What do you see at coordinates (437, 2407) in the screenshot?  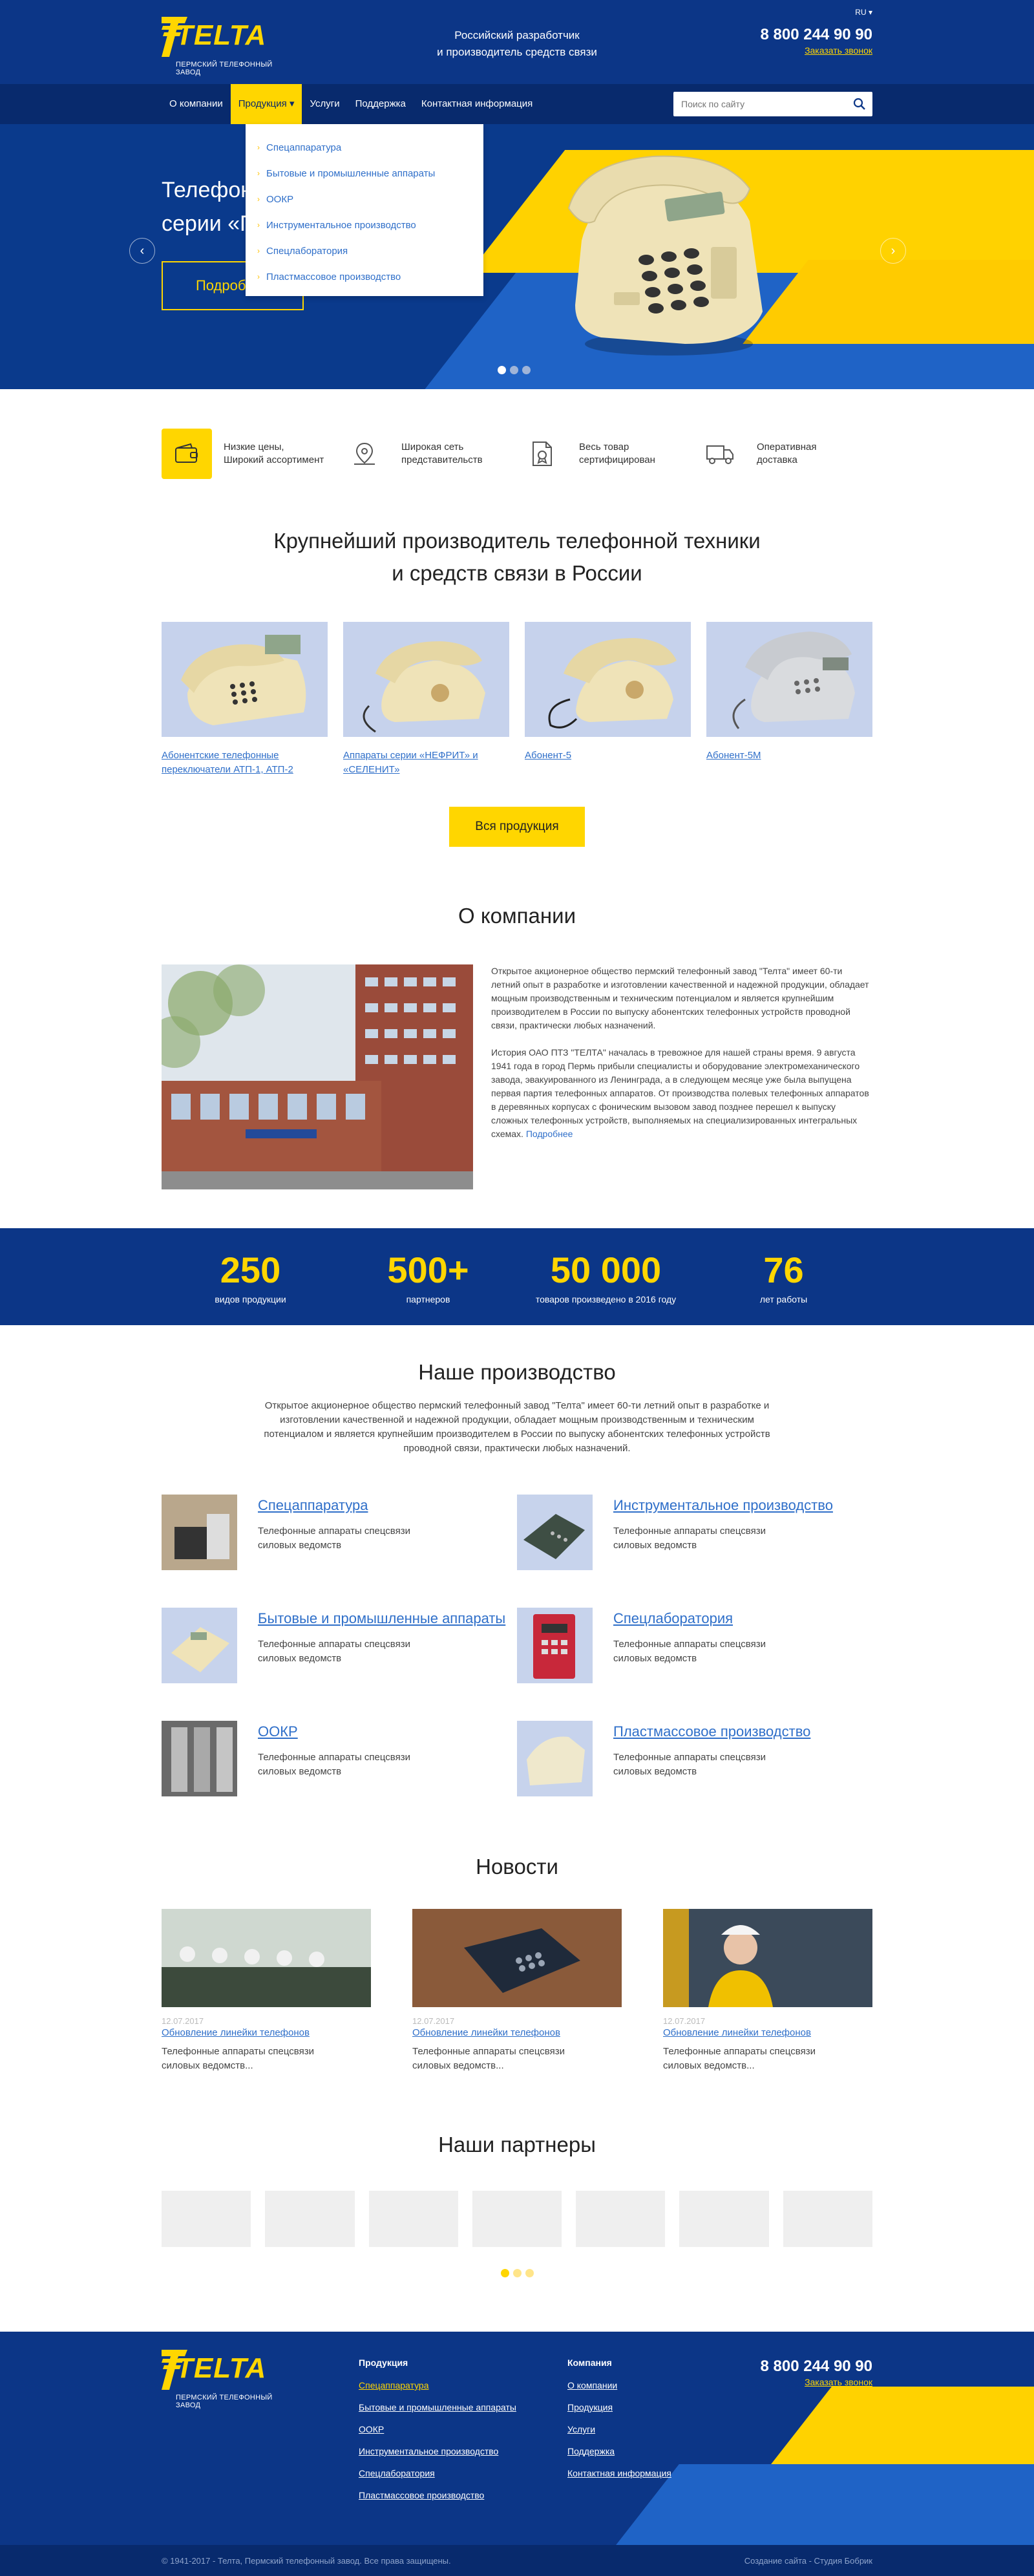 I see `footer-link: Бытовые и промышленные аппараты` at bounding box center [437, 2407].